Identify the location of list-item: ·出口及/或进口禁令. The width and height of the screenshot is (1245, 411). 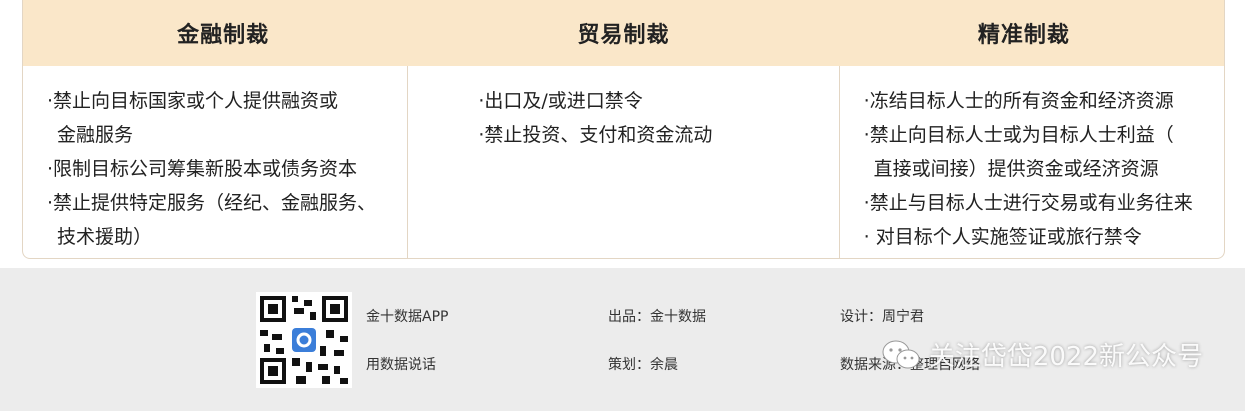
(560, 101).